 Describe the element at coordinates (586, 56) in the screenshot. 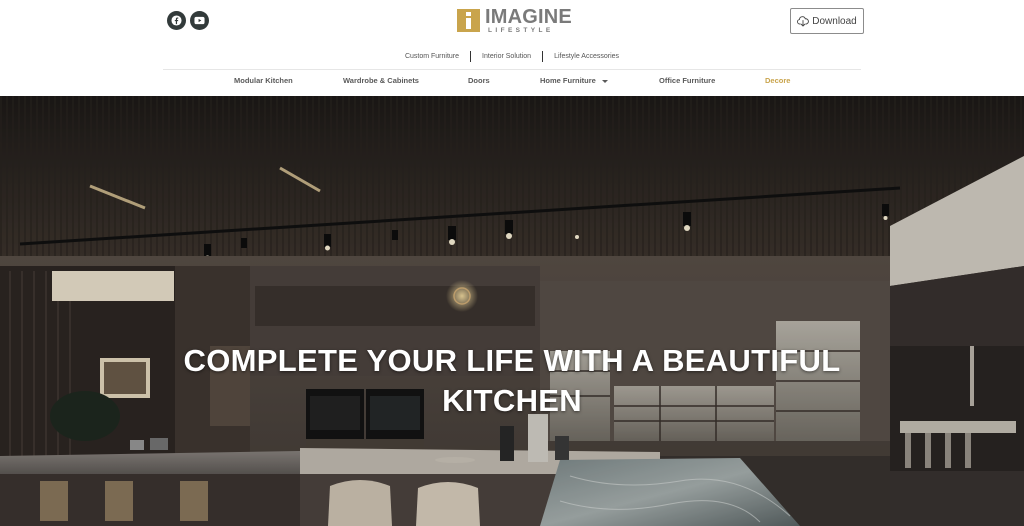

I see `sub-nav-lifestyle-accessories: Lifestyle Accessories` at that location.